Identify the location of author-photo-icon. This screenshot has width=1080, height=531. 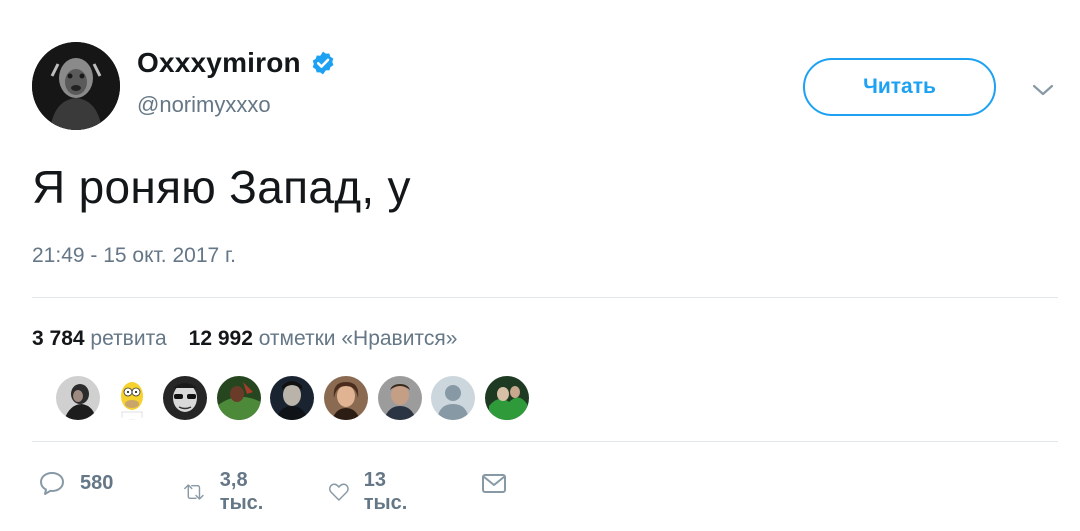
(76, 86).